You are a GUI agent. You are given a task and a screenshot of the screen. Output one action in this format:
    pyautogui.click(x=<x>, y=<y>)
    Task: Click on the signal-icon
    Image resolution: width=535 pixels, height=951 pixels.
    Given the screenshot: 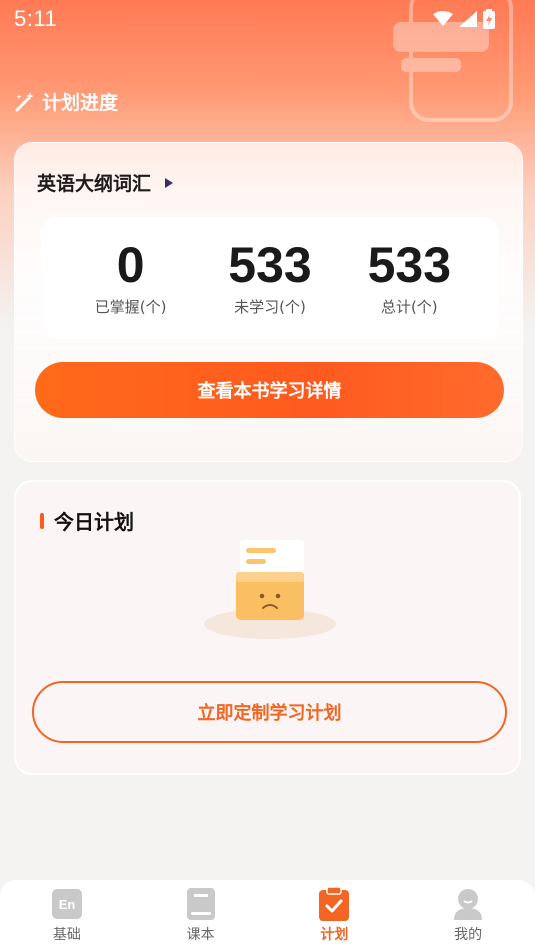 What is the action you would take?
    pyautogui.click(x=468, y=19)
    